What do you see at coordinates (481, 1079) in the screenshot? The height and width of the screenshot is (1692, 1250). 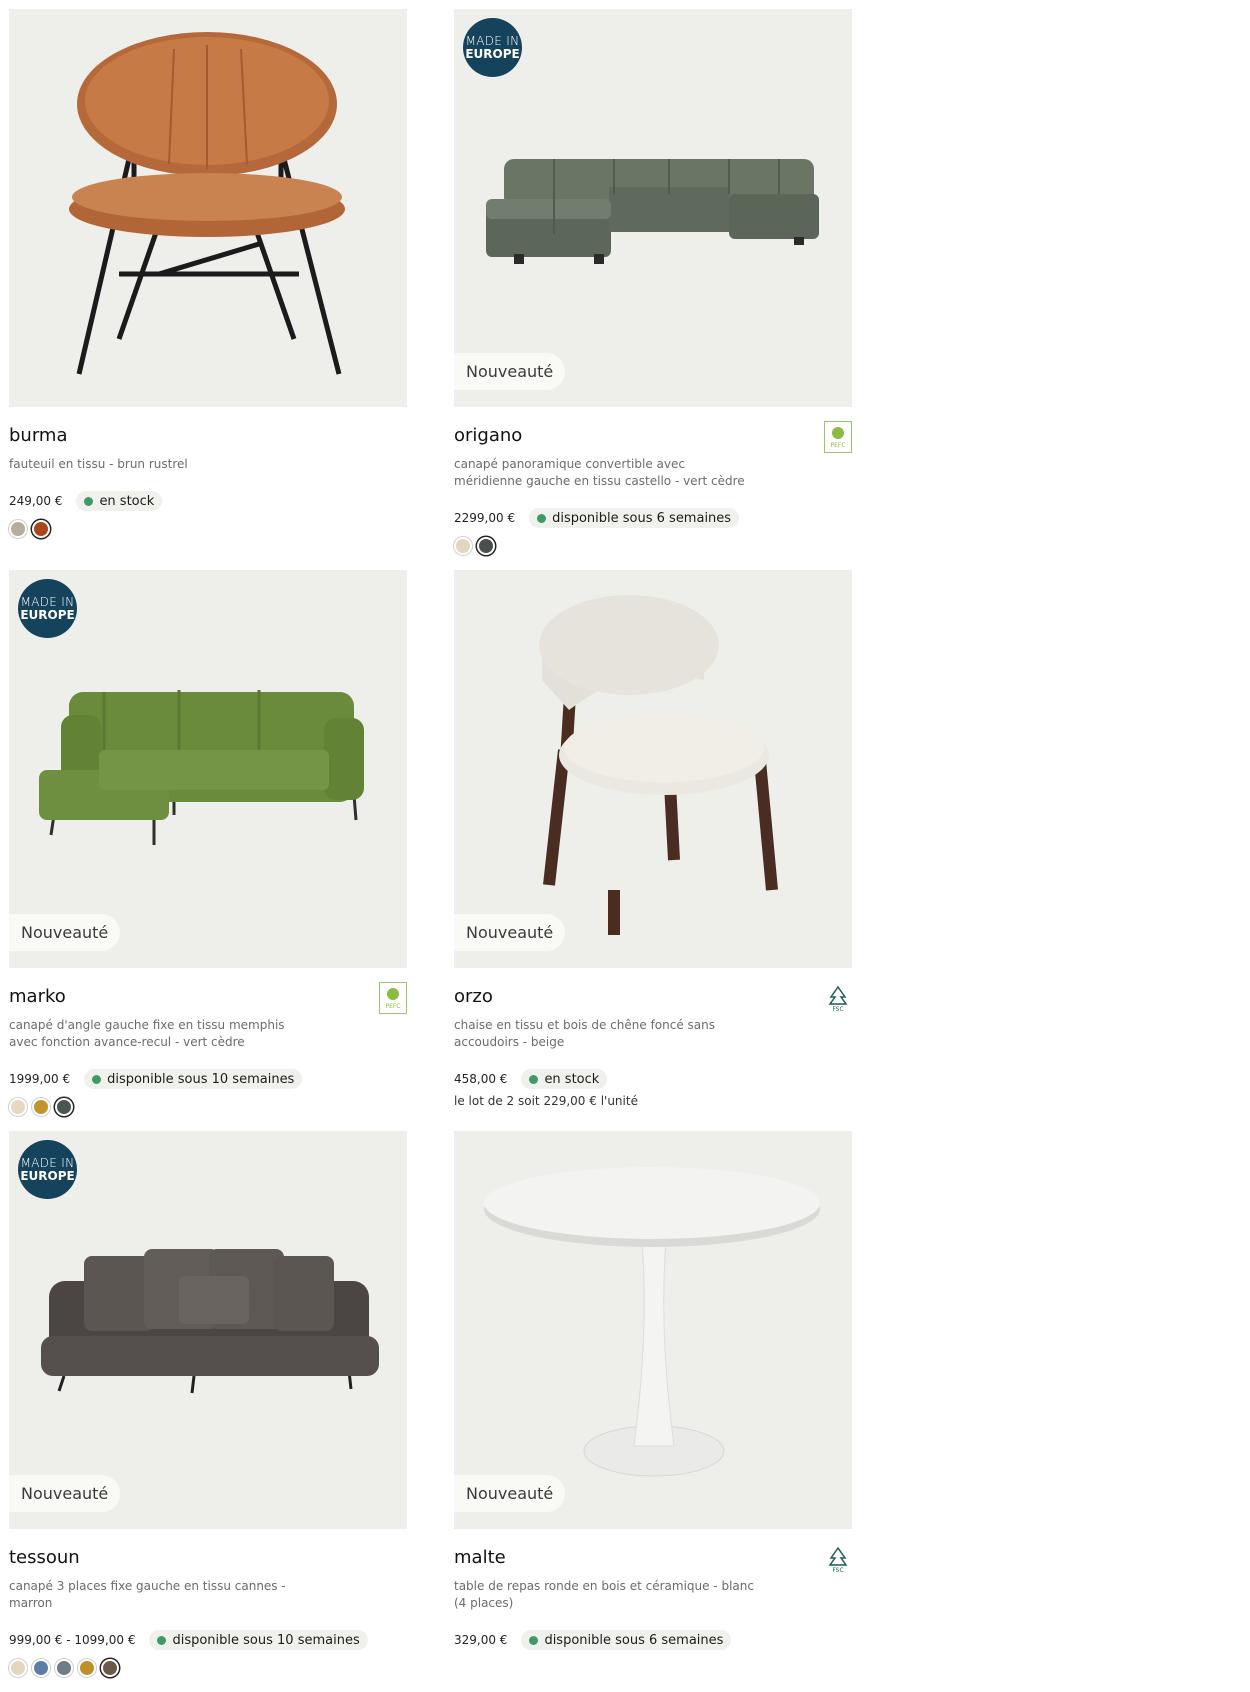 I see `product-price: 458,00 €` at bounding box center [481, 1079].